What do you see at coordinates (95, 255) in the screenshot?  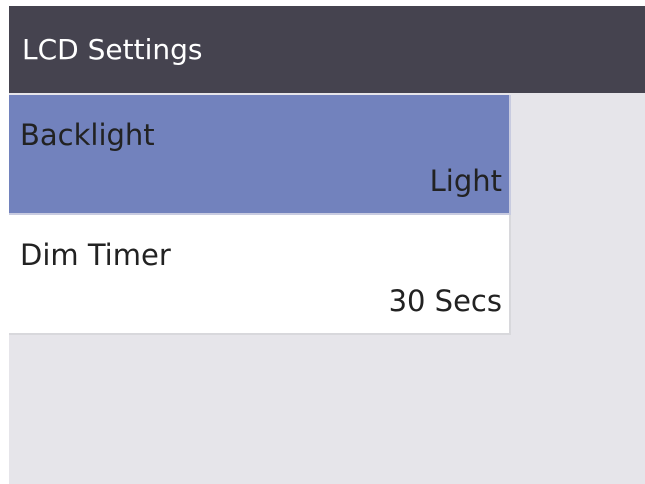 I see `menu-item-label: Dim Timer` at bounding box center [95, 255].